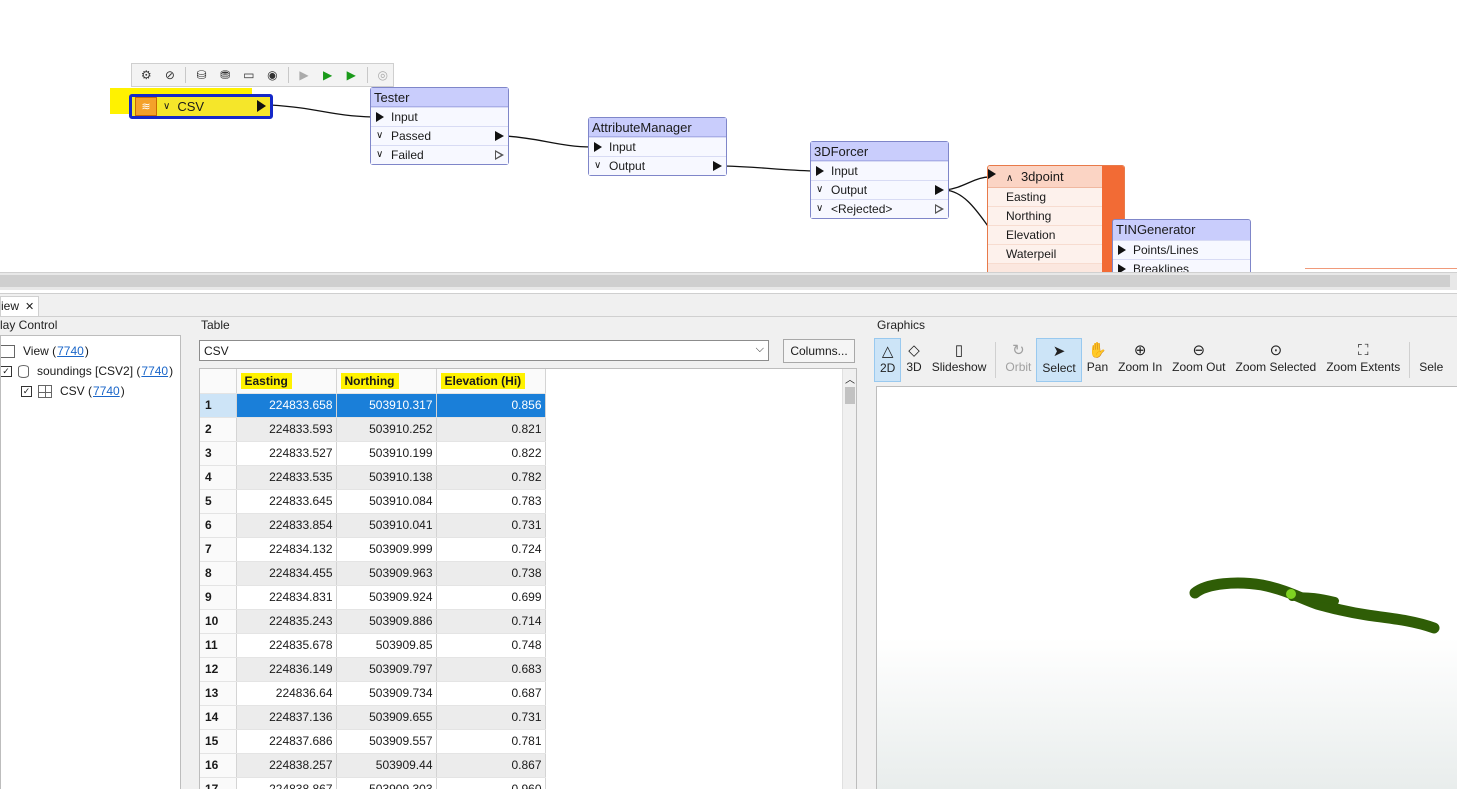  What do you see at coordinates (218, 669) in the screenshot?
I see `row-number: 12` at bounding box center [218, 669].